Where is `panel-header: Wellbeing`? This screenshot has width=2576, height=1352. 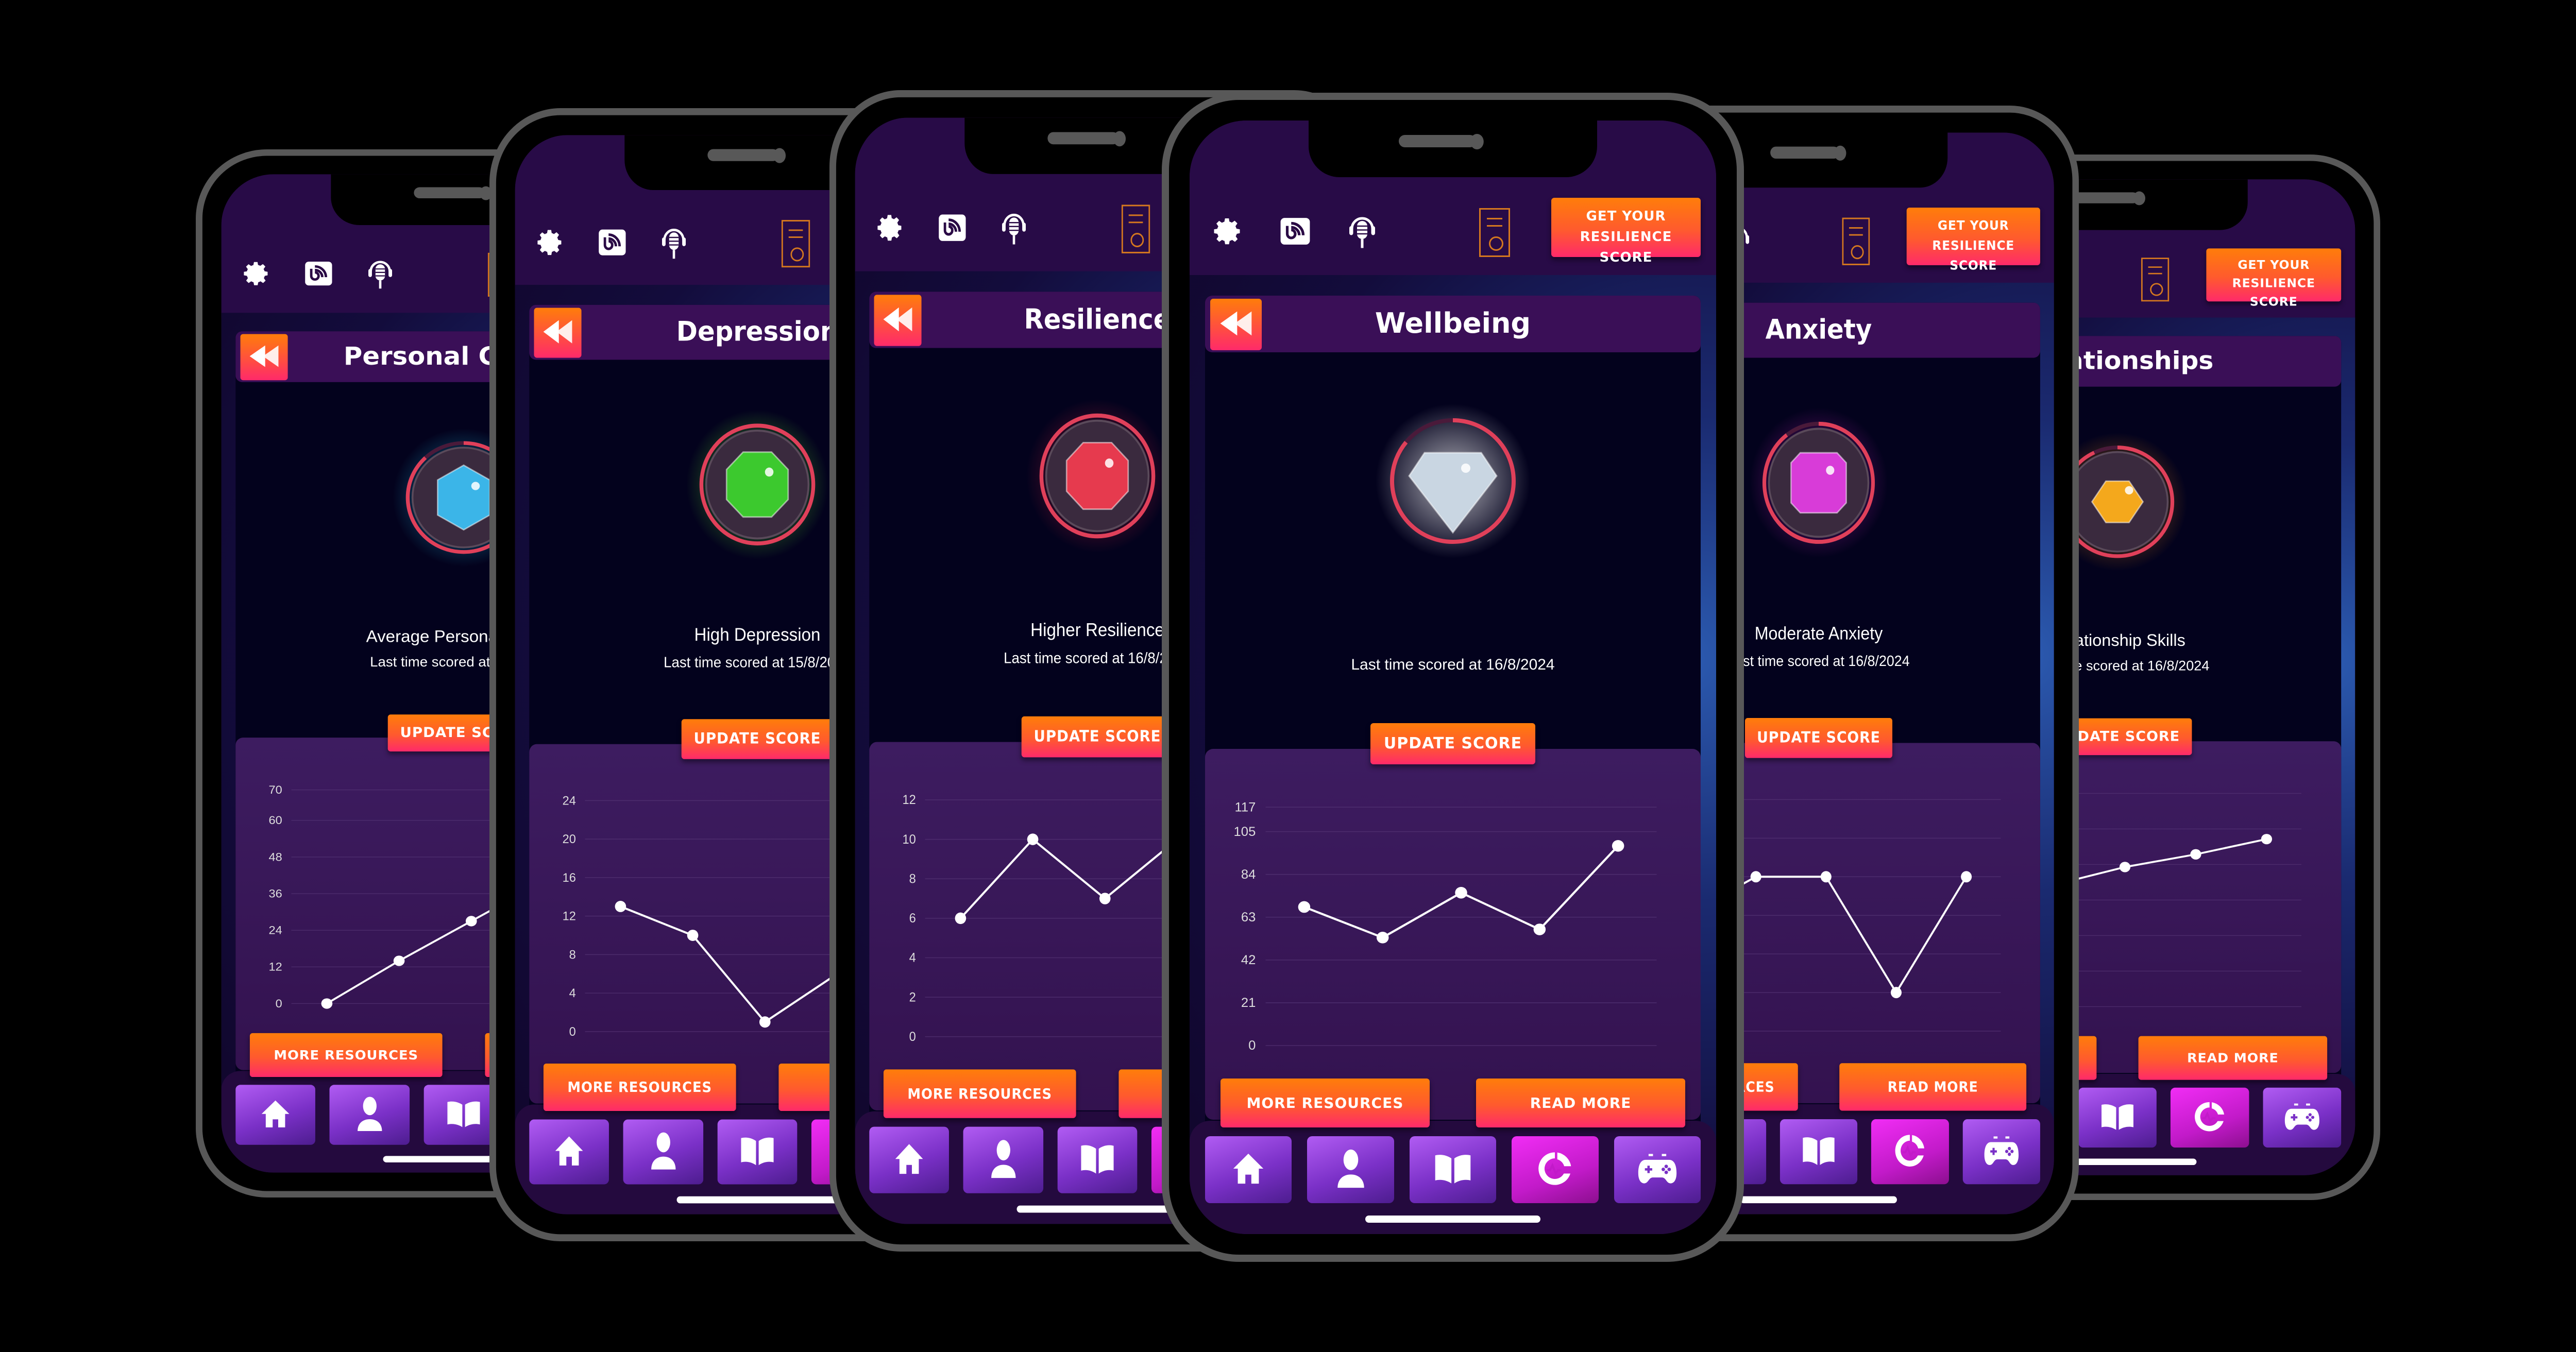
panel-header: Wellbeing is located at coordinates (1453, 324).